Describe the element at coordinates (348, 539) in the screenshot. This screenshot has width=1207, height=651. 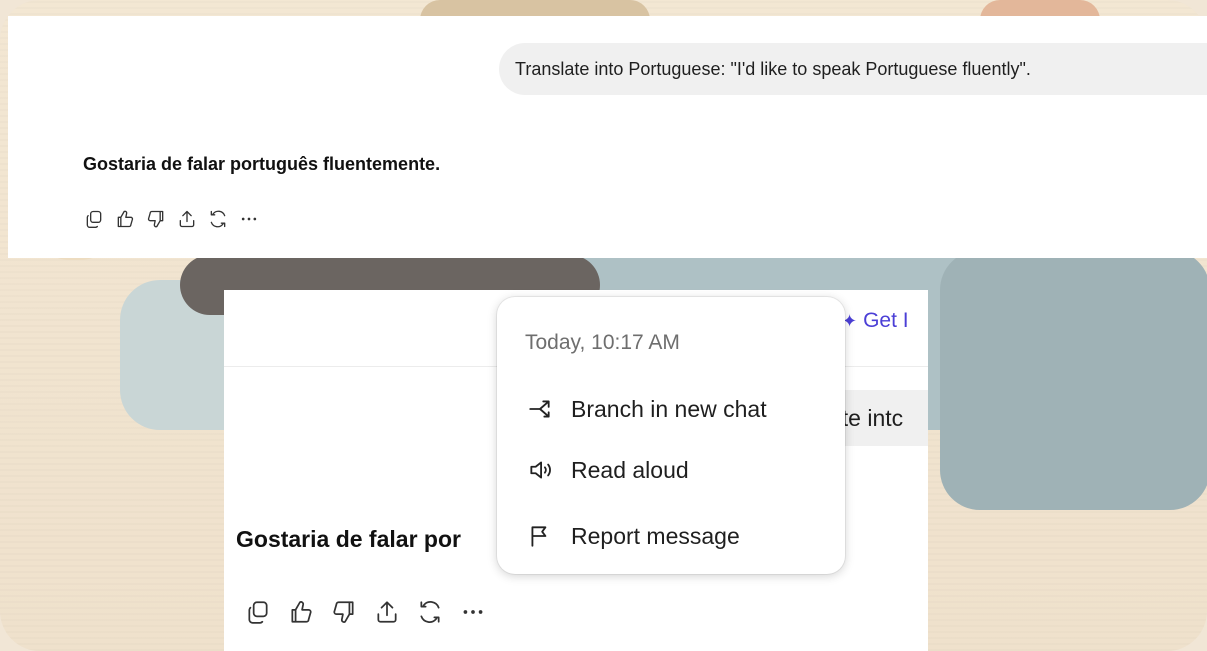
I see `assistant-message-zoomed: Gostaria de falar por` at that location.